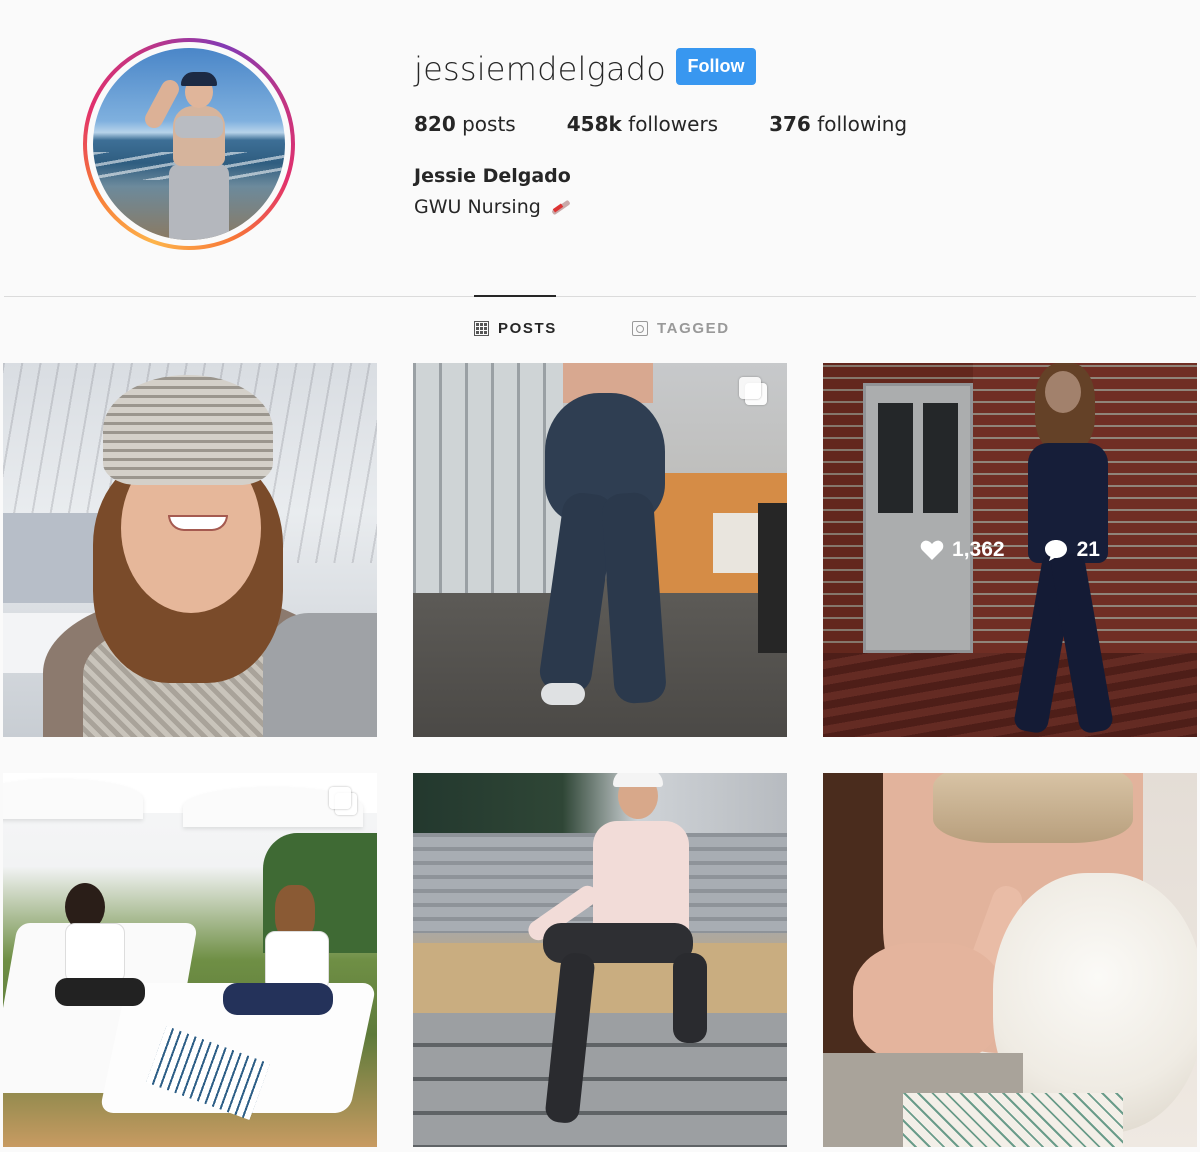  Describe the element at coordinates (1088, 549) in the screenshot. I see `comments-count: 21` at that location.